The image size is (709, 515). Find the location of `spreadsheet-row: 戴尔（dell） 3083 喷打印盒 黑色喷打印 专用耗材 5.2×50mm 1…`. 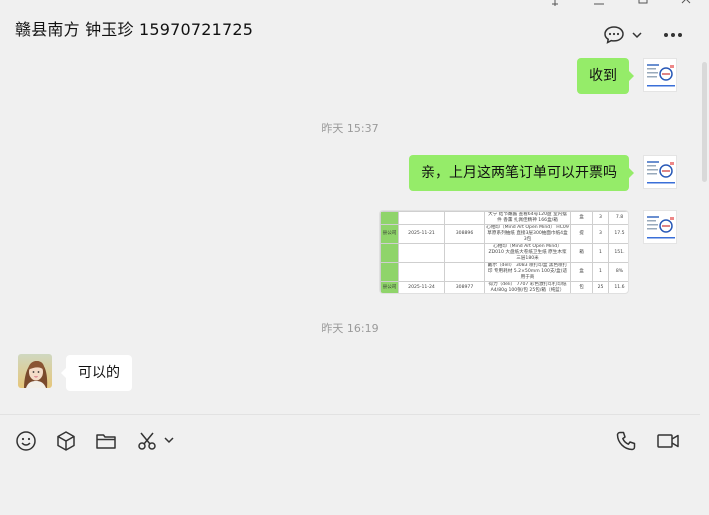

spreadsheet-row: 戴尔（dell） 3083 喷打印盒 黑色喷打印 专用耗材 5.2×50mm 1… is located at coordinates (504, 272).